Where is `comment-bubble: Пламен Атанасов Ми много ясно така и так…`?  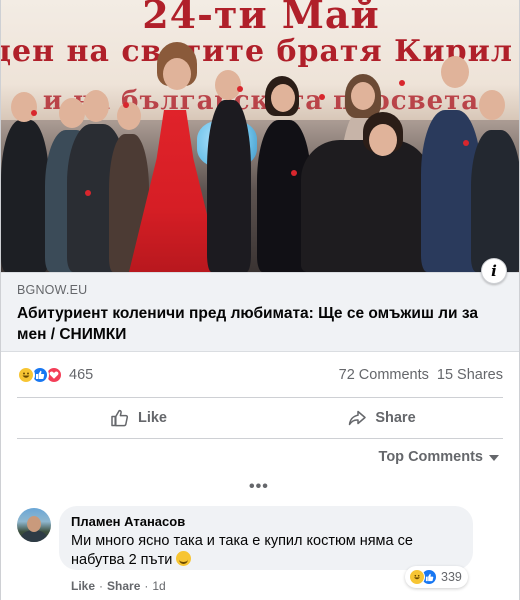
comment-bubble: Пламен Атанасов Ми много ясно така и так… is located at coordinates (266, 538).